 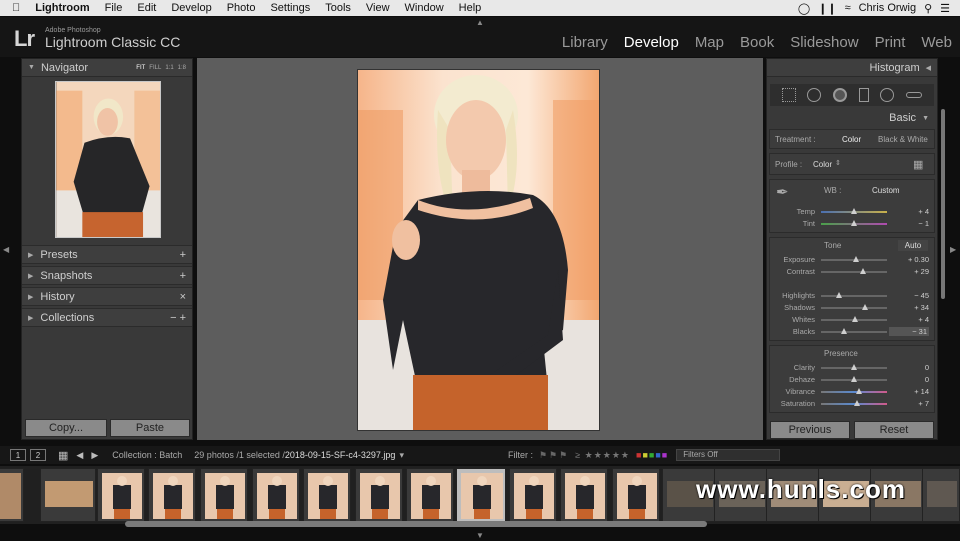 I want to click on bottom-panel-toggle-icon: ▼, so click(x=480, y=535).